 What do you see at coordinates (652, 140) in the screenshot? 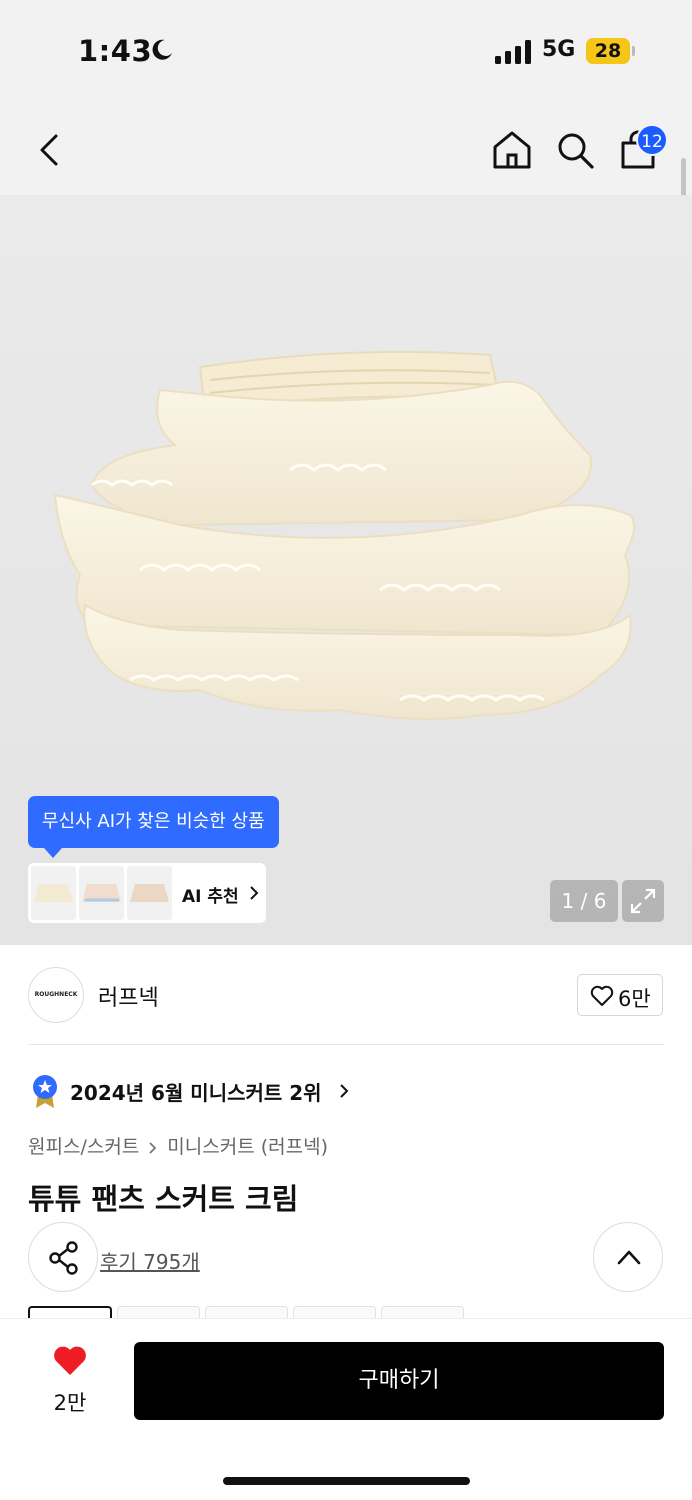
I see `cart-count-badge: 12` at bounding box center [652, 140].